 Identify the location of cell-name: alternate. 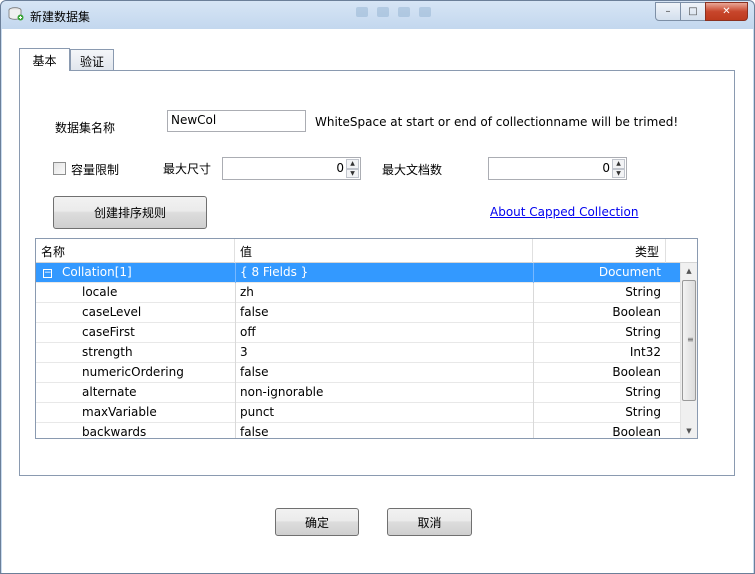
(109, 392).